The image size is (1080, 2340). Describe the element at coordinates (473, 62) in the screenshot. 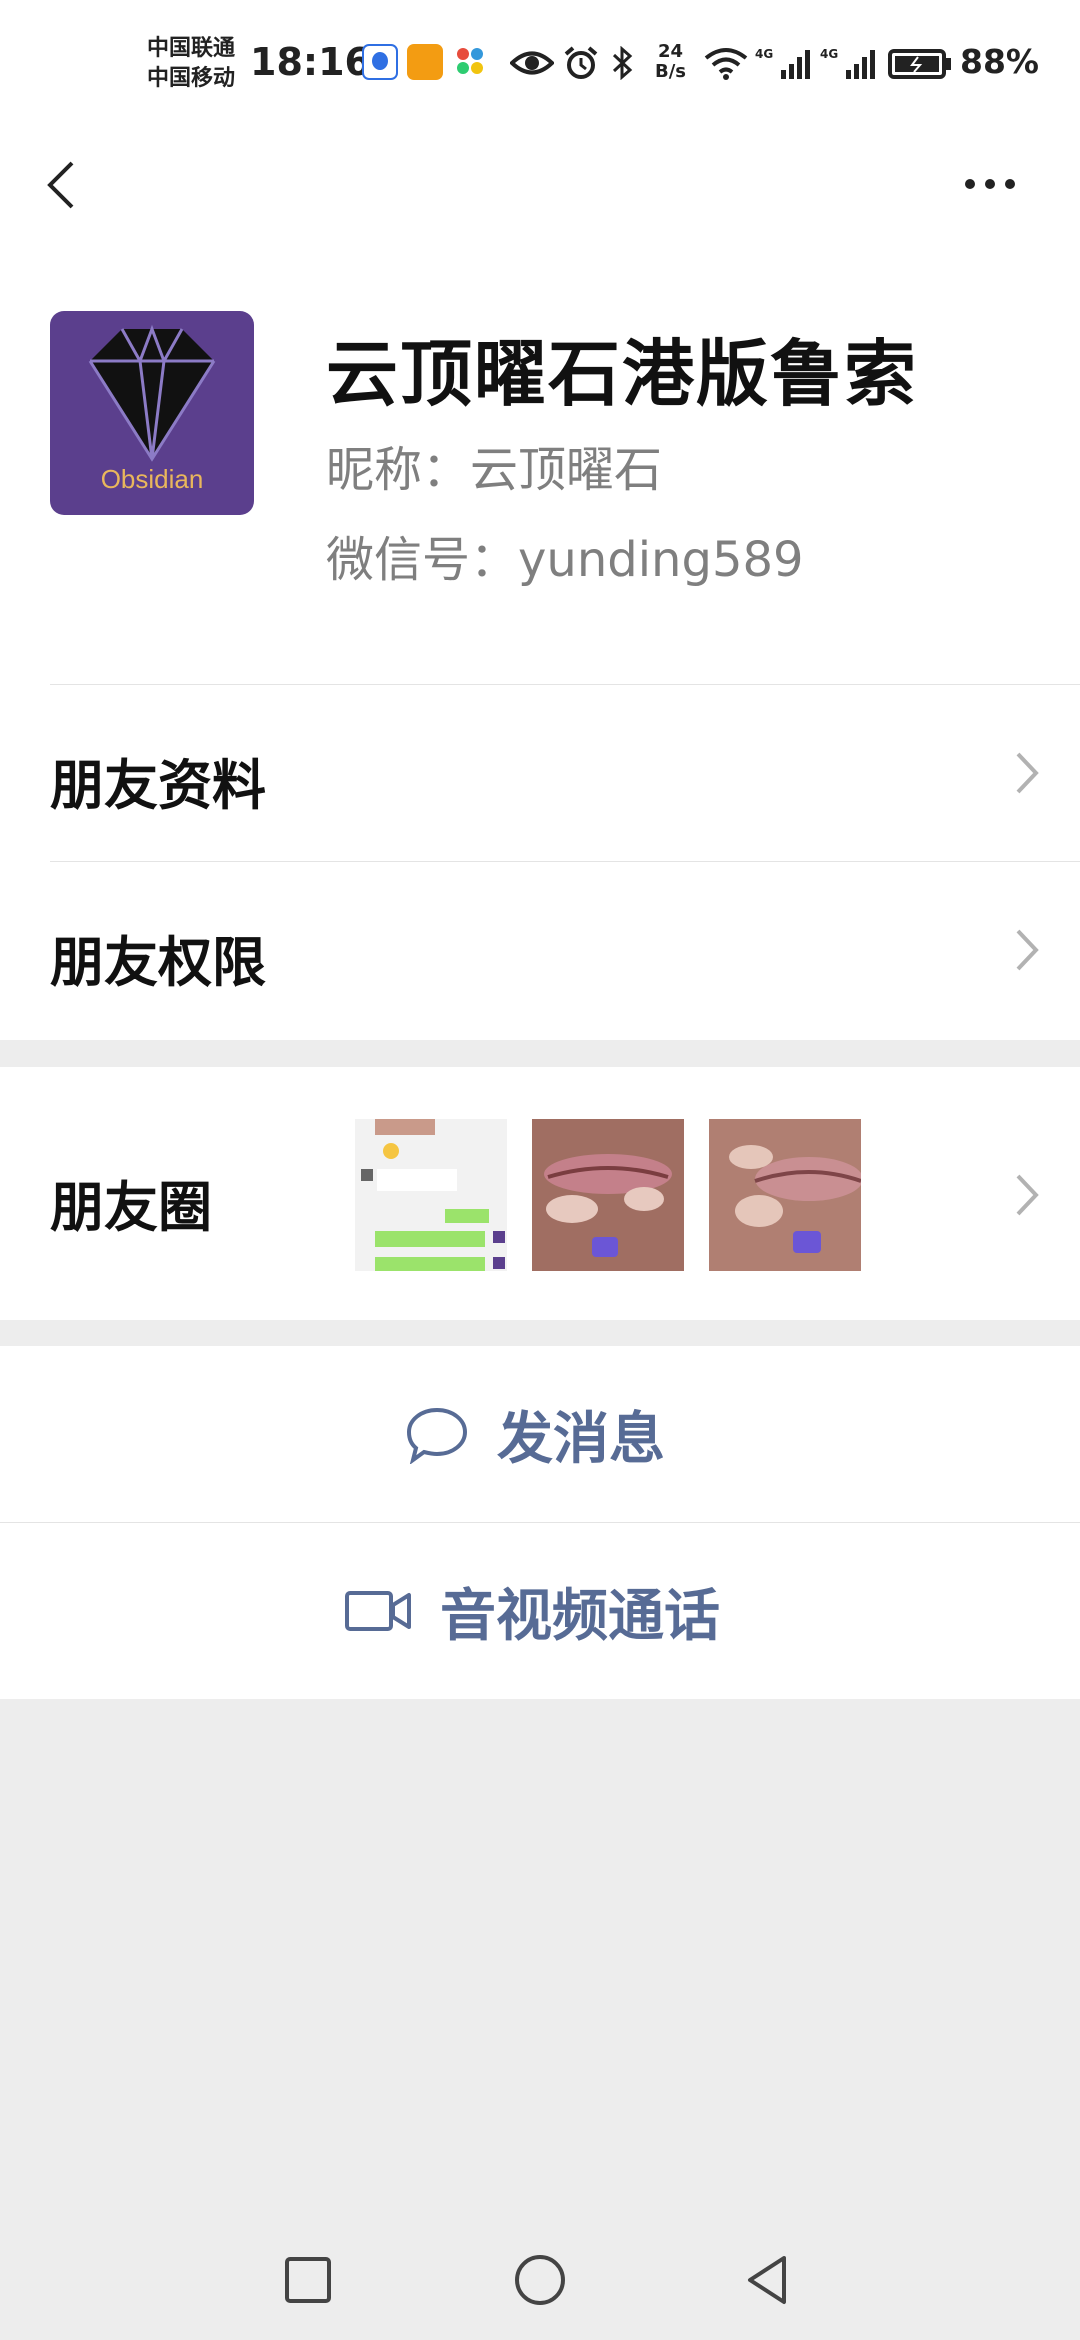

I see `pinwheel-app-icon` at that location.